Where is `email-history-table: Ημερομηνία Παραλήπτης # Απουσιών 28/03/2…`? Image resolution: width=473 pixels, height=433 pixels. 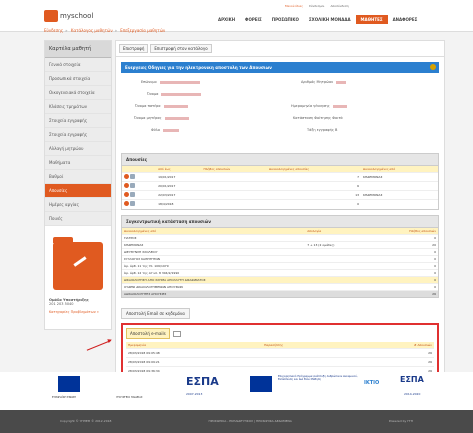 email-history-table: Ημερομηνία Παραλήπτης # Απουσιών 28/03/2… is located at coordinates (280, 358).